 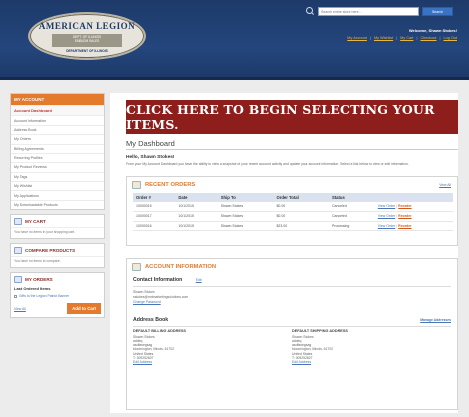 What do you see at coordinates (292, 301) in the screenshot?
I see `change-password-link: Change Password` at bounding box center [292, 301].